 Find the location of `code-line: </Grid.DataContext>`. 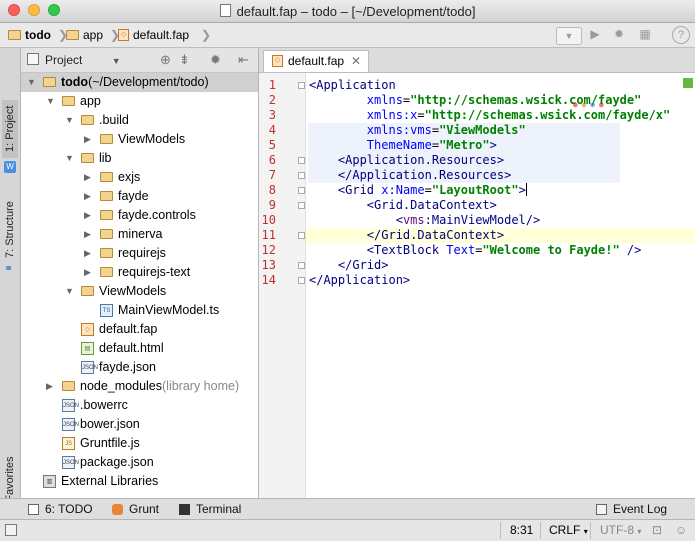

code-line: </Grid.DataContext> is located at coordinates (406, 235).